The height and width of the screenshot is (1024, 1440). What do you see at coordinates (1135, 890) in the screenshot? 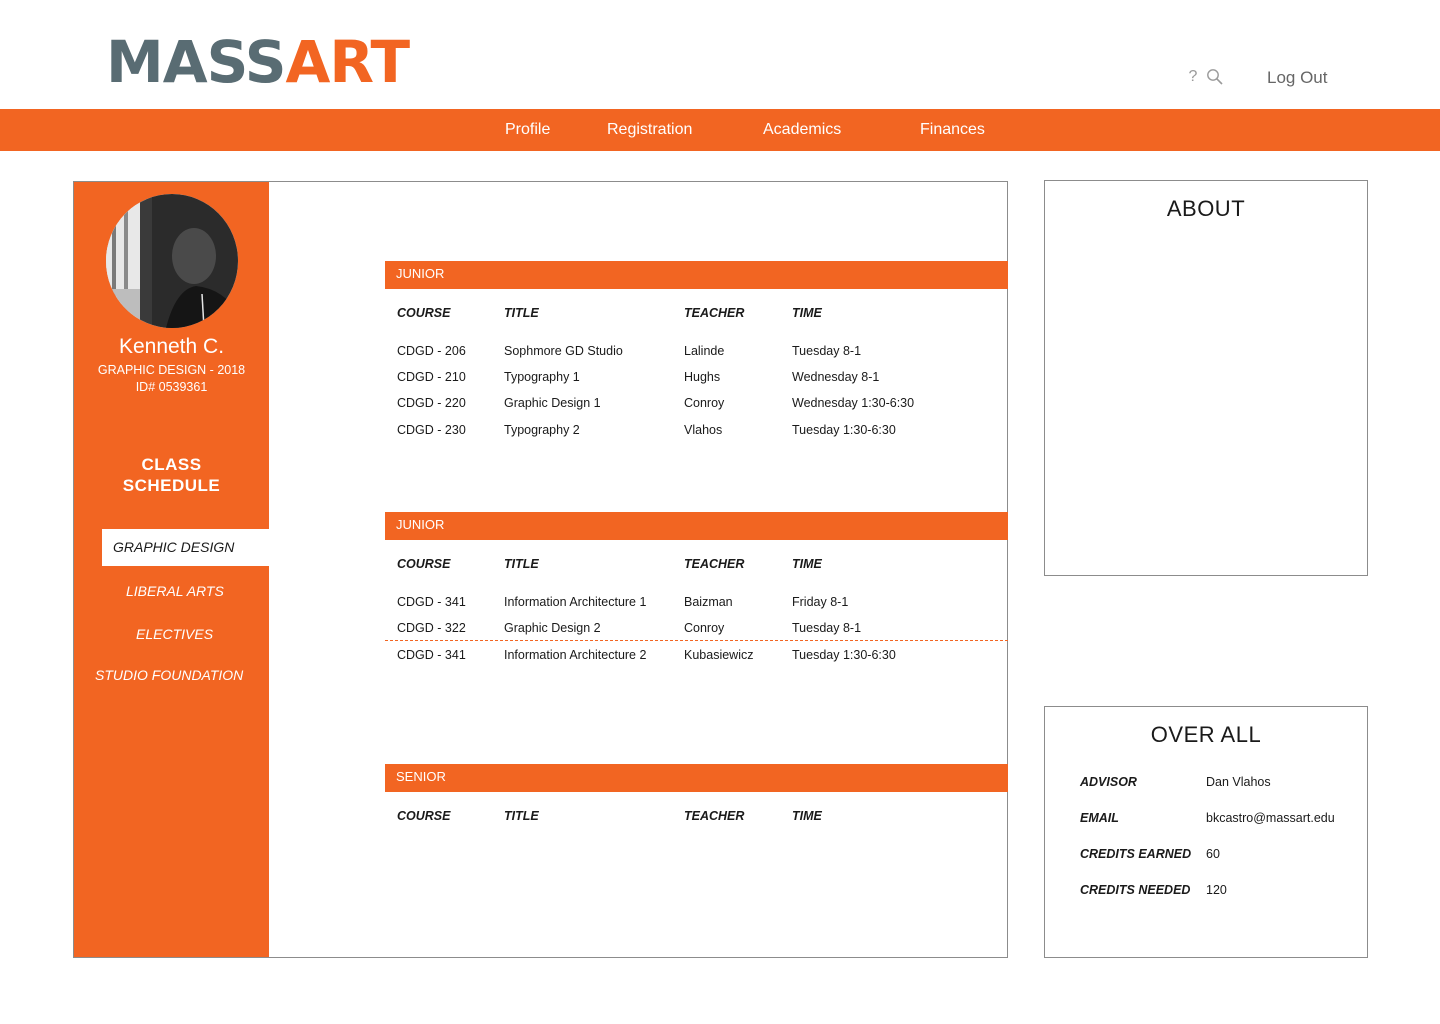
I see `credits-needed-label: CREDITS NEEDED` at bounding box center [1135, 890].